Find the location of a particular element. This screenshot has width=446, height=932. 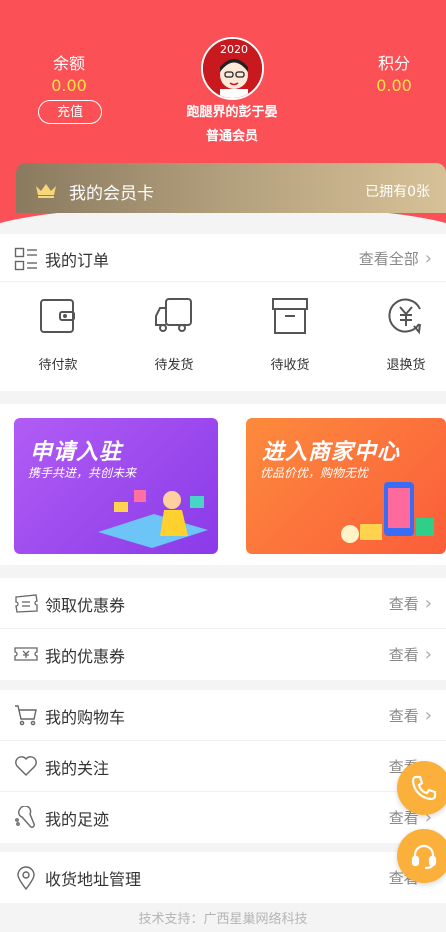

view-all-orders-link: 查看全部 is located at coordinates (395, 258).